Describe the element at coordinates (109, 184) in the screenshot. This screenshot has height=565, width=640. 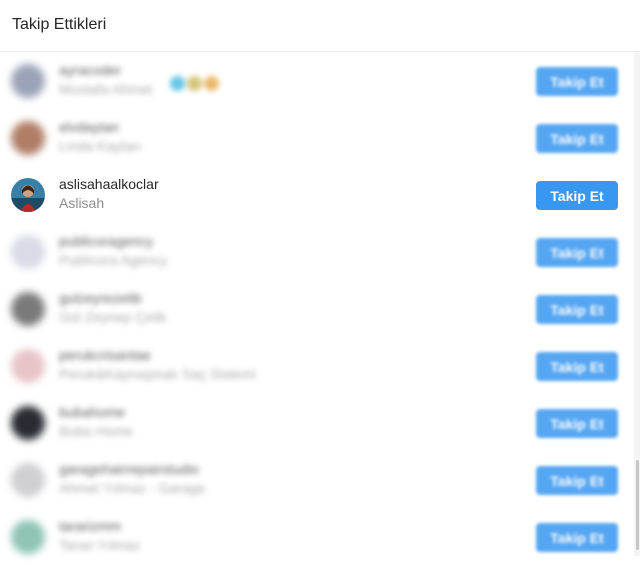
I see `username: aslisahaalkoclar` at that location.